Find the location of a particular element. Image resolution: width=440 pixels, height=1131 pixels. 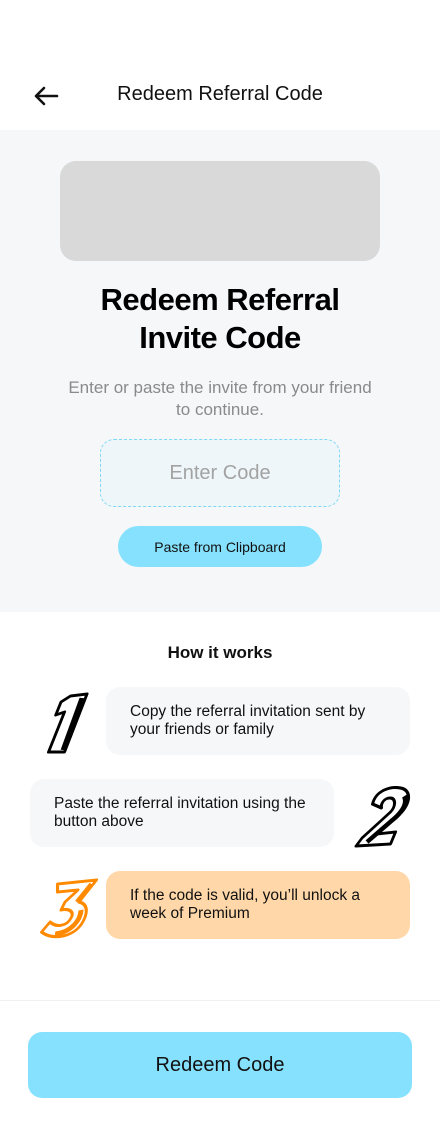

page-title: Redeem Referral Code is located at coordinates (220, 94).